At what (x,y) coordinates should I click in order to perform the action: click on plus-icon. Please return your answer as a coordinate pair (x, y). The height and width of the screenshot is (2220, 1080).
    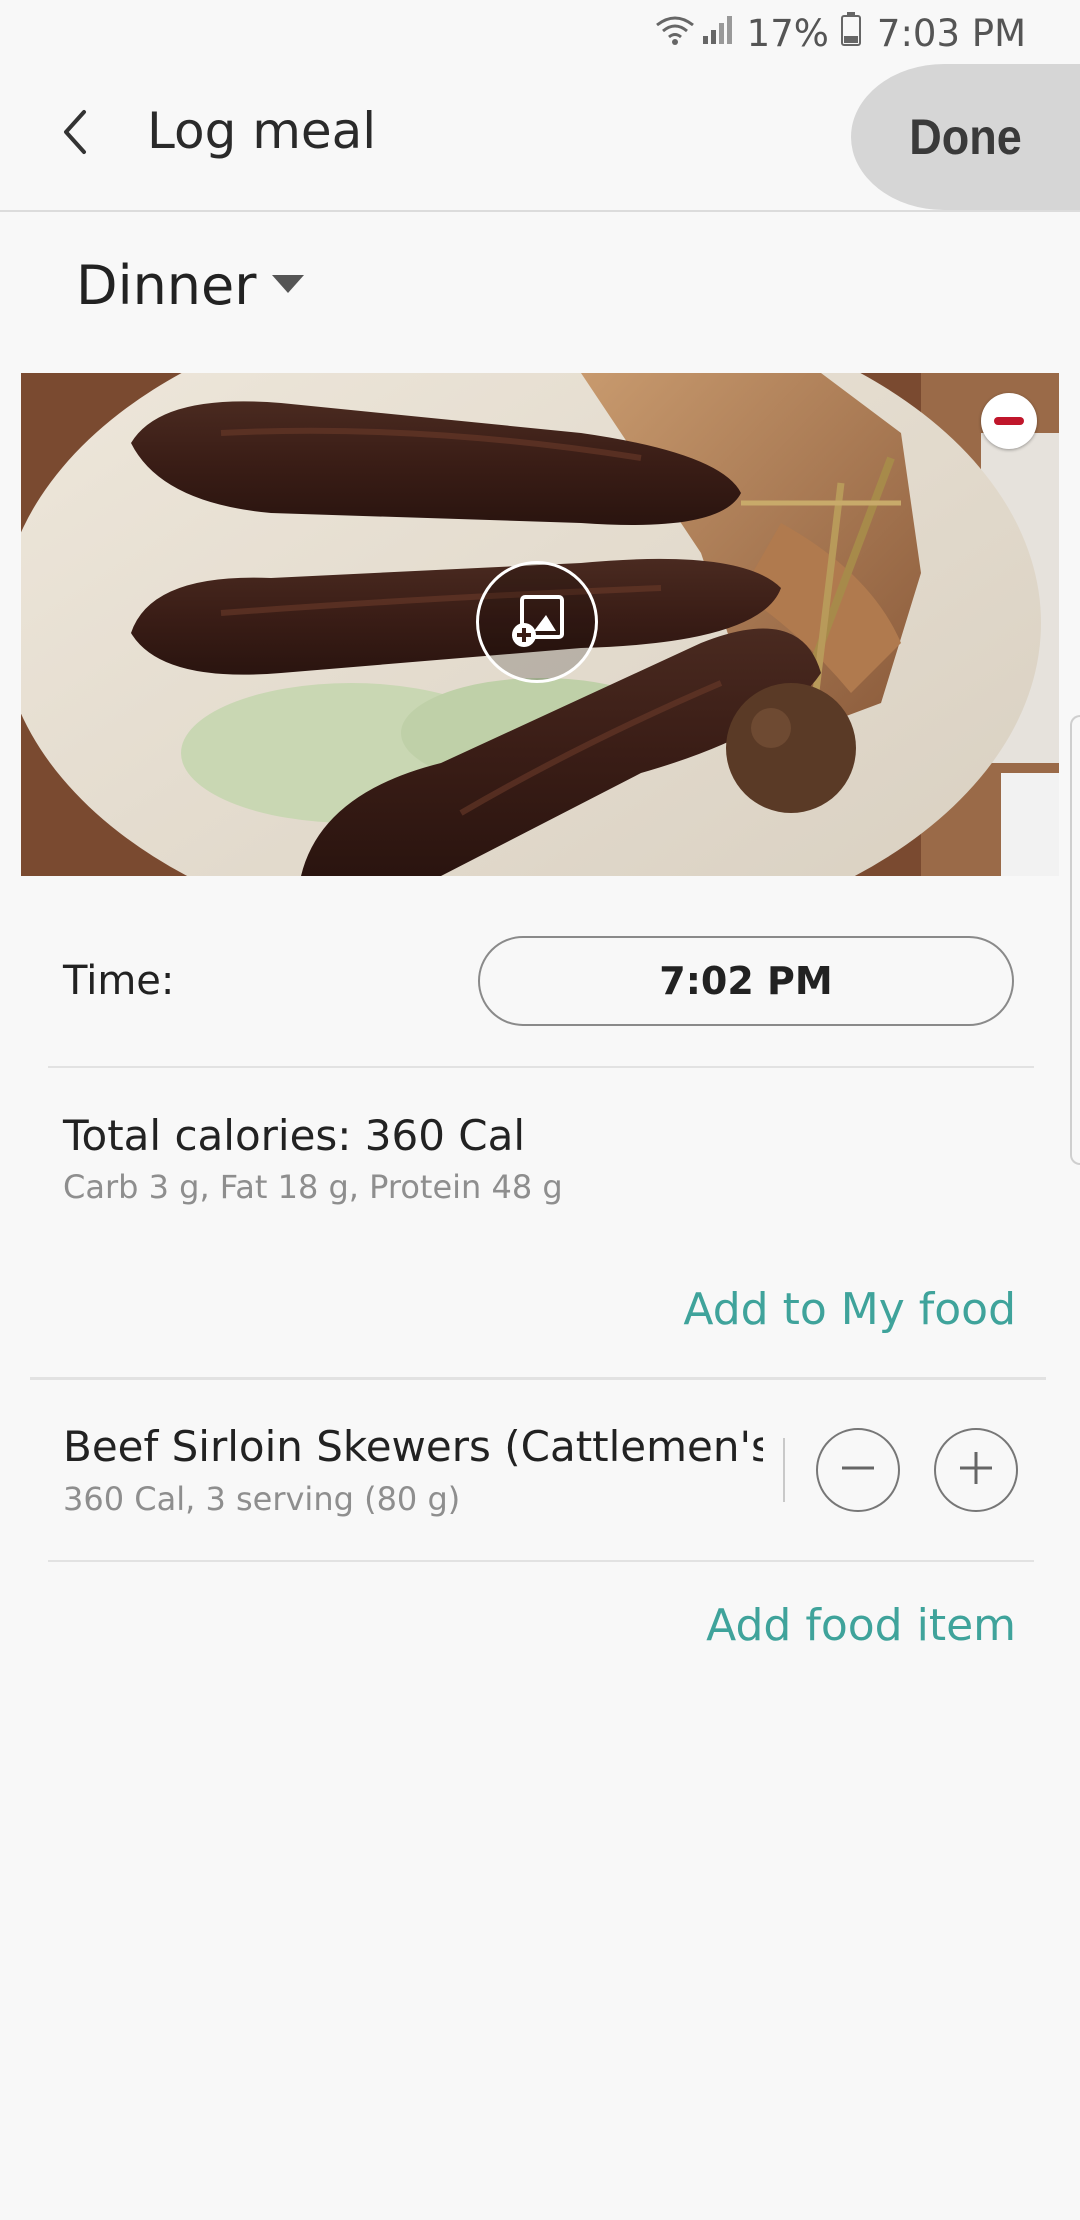
    Looking at the image, I should click on (976, 1470).